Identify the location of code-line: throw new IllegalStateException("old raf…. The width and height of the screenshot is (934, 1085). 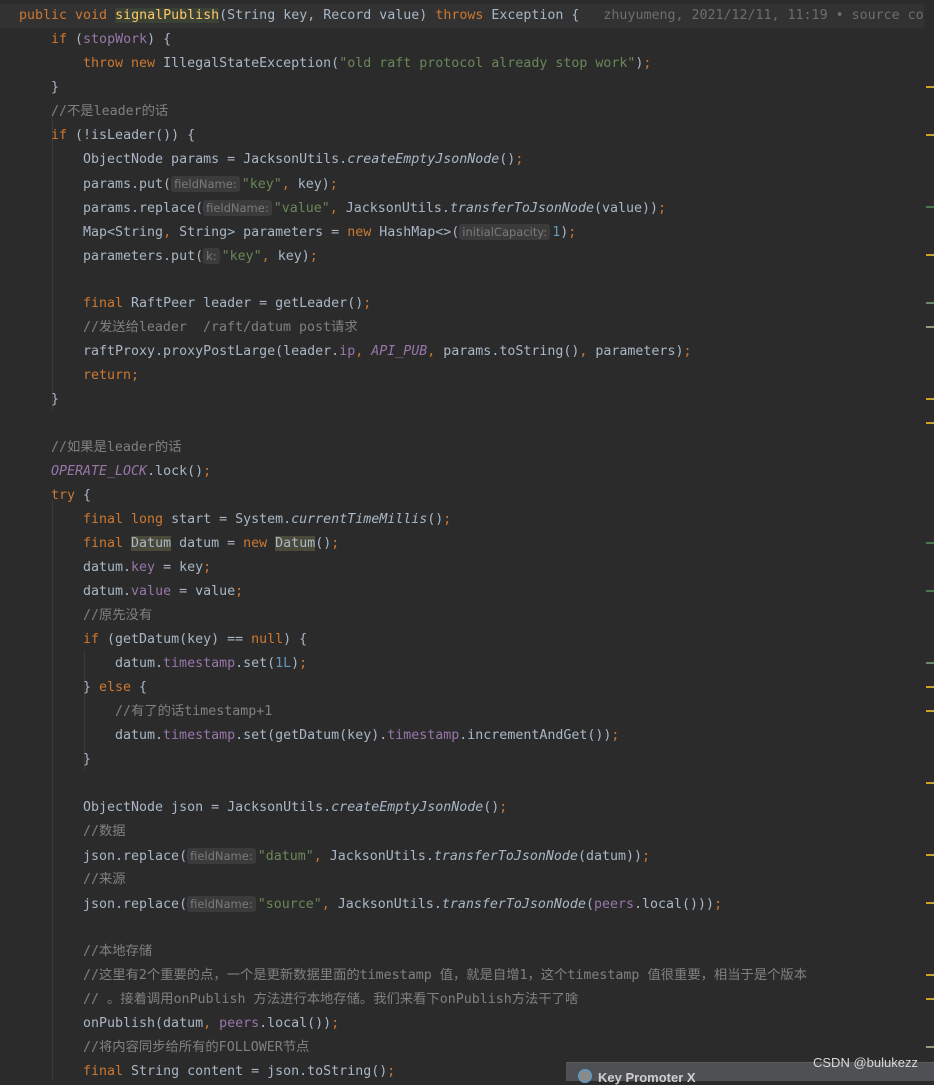
(462, 64).